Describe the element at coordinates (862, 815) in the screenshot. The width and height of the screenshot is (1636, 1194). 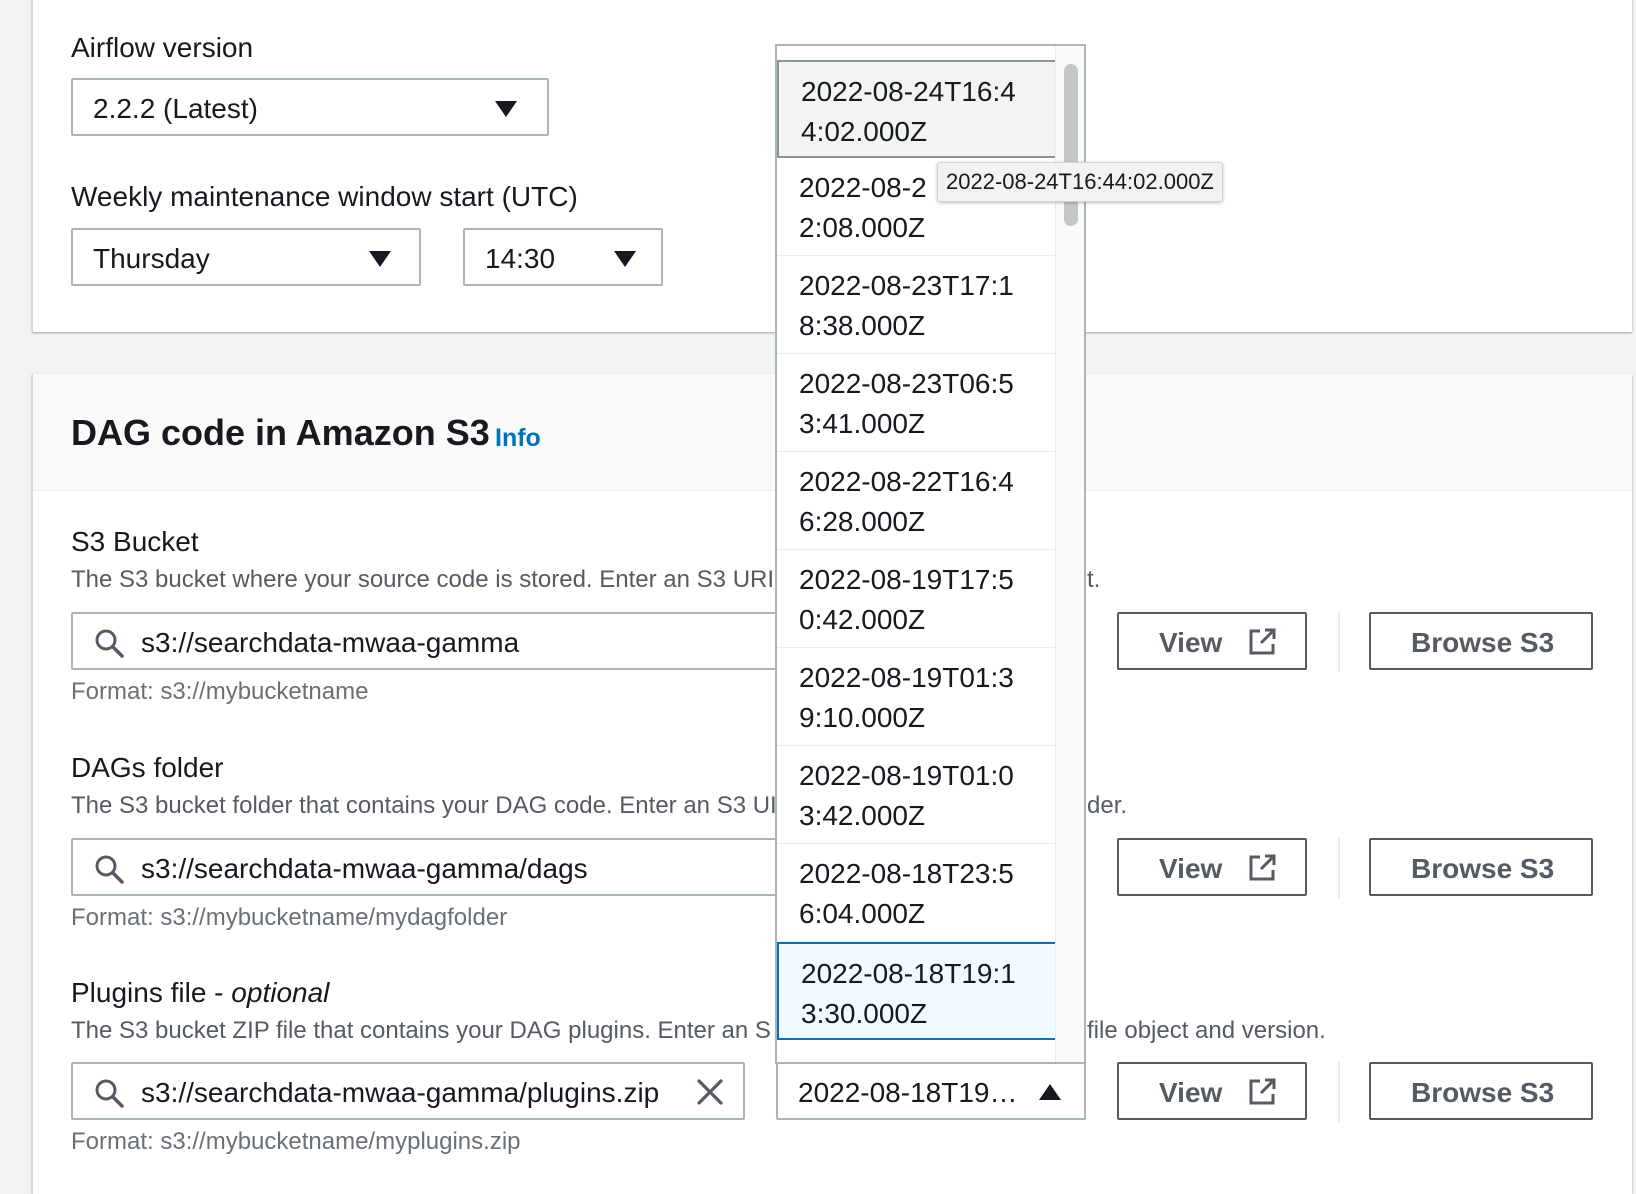
I see `option-line: 3:42.000Z` at that location.